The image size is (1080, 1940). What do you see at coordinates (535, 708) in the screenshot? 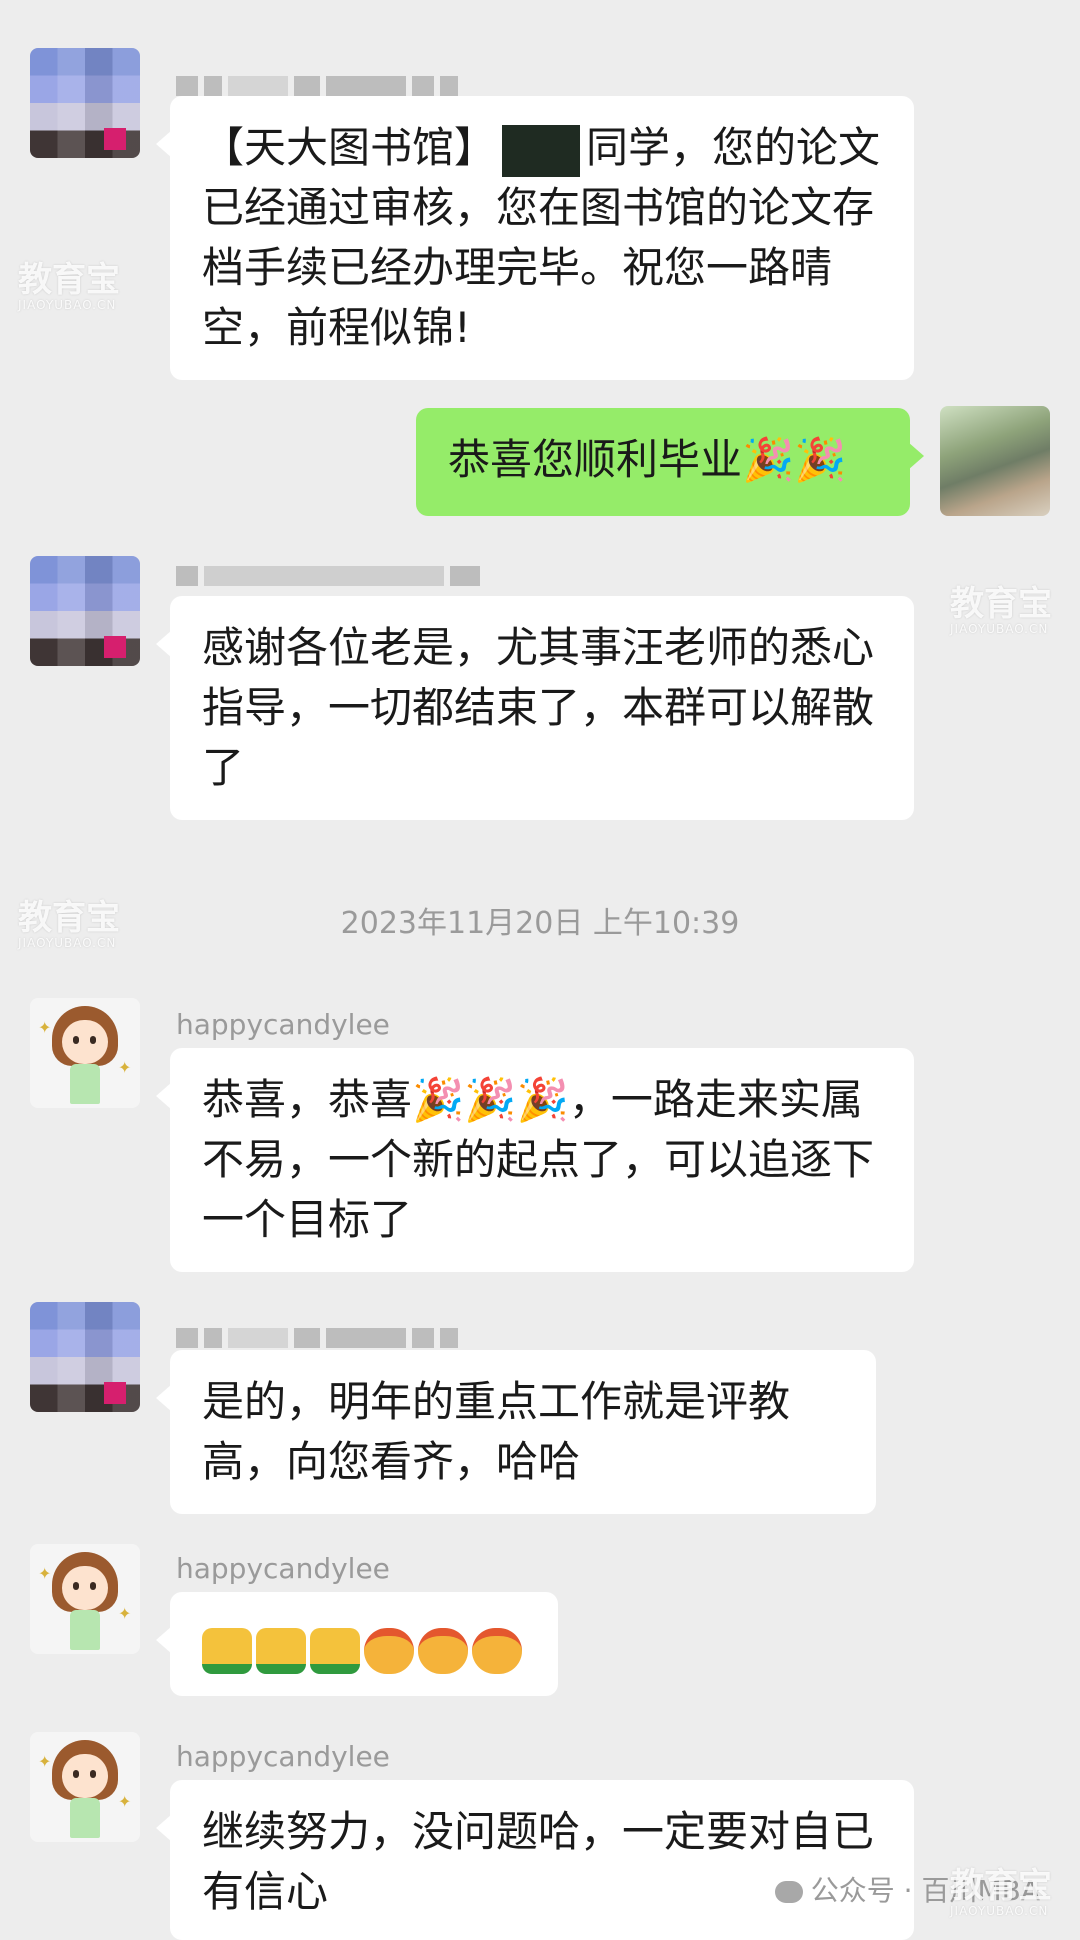
I see `message-bubble: 感谢各位老是，尤其事汪老师的悉心指导，一切都结束了，本群可以解散了` at bounding box center [535, 708].